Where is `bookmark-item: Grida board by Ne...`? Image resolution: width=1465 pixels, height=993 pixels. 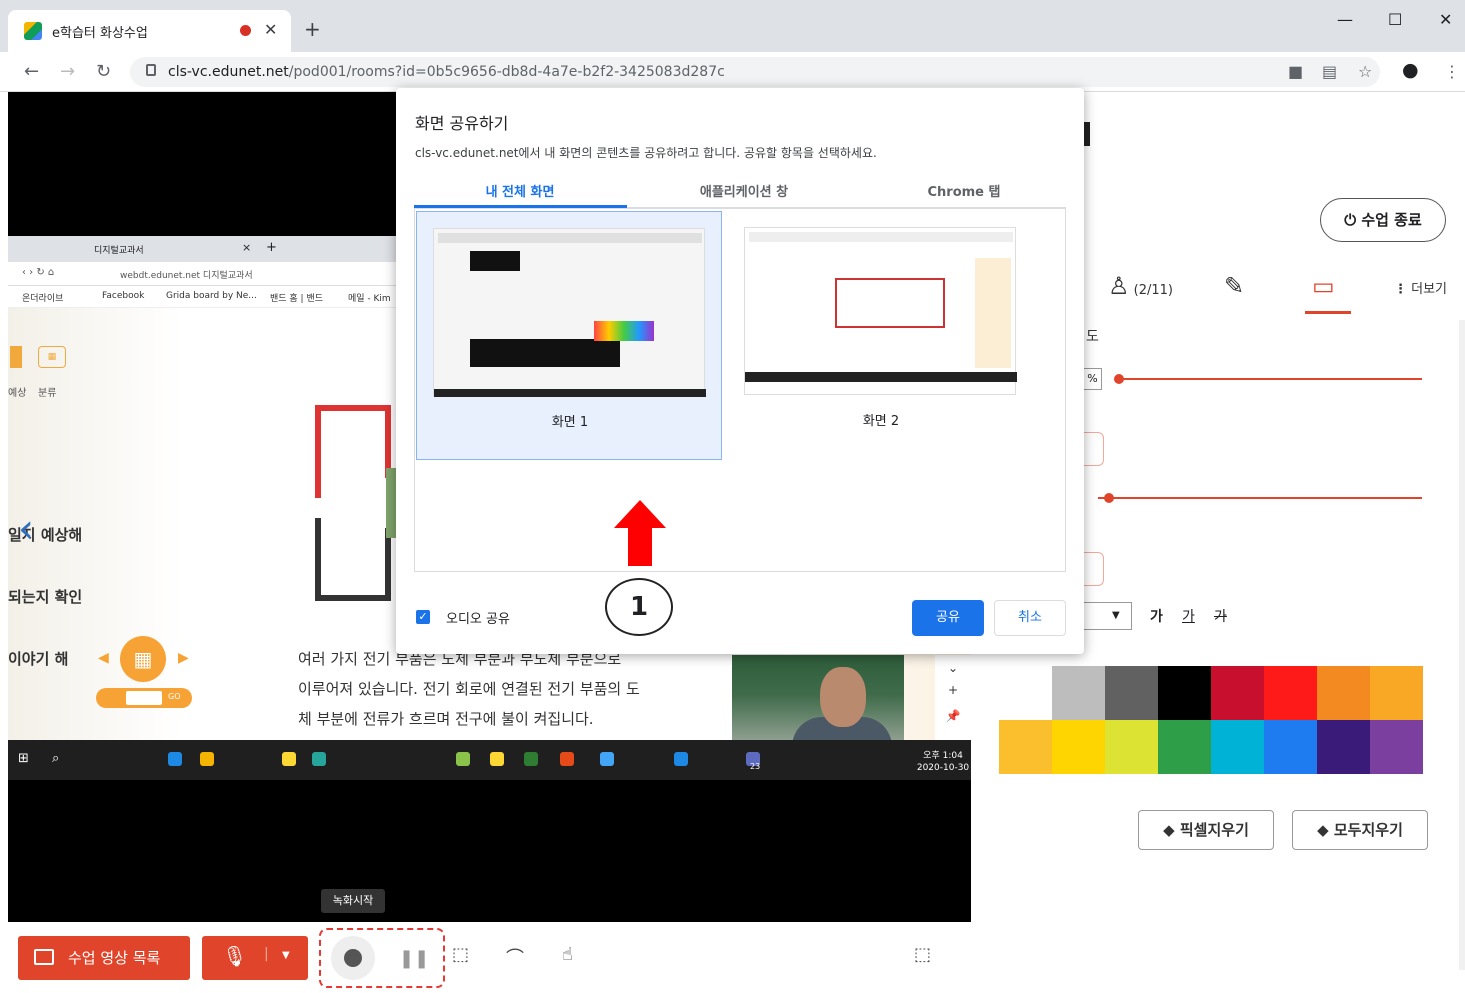
bookmark-item: Grida board by Ne... is located at coordinates (211, 296).